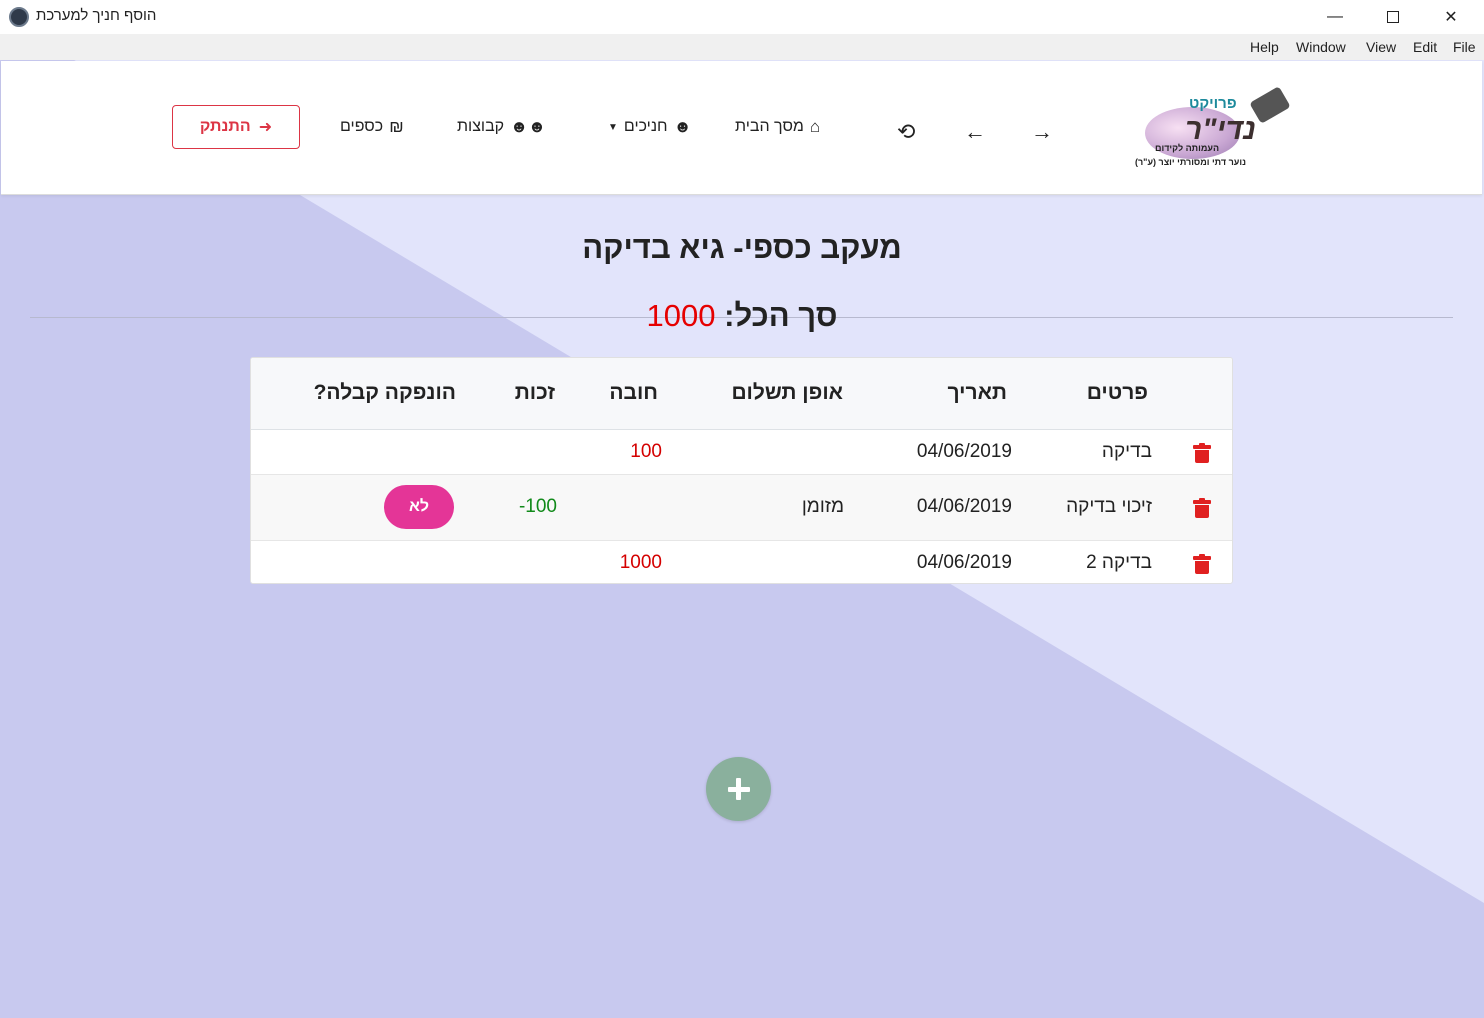 The image size is (1484, 1018). Describe the element at coordinates (537, 506) in the screenshot. I see `cell-credit: 100-` at that location.